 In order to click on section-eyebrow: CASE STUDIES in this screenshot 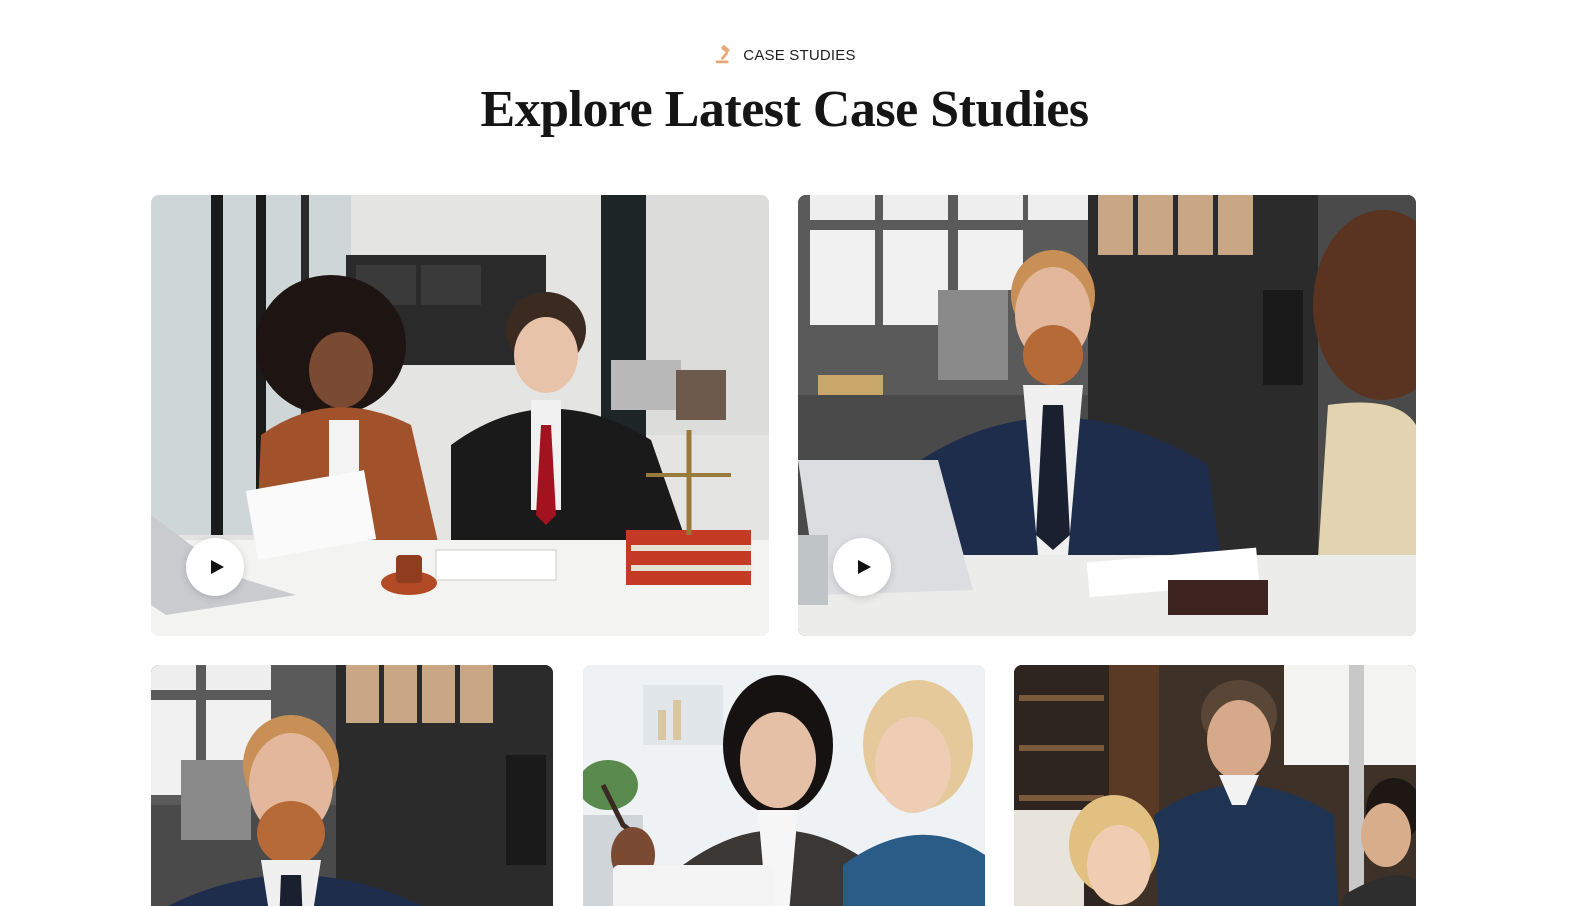, I will do `click(784, 55)`.